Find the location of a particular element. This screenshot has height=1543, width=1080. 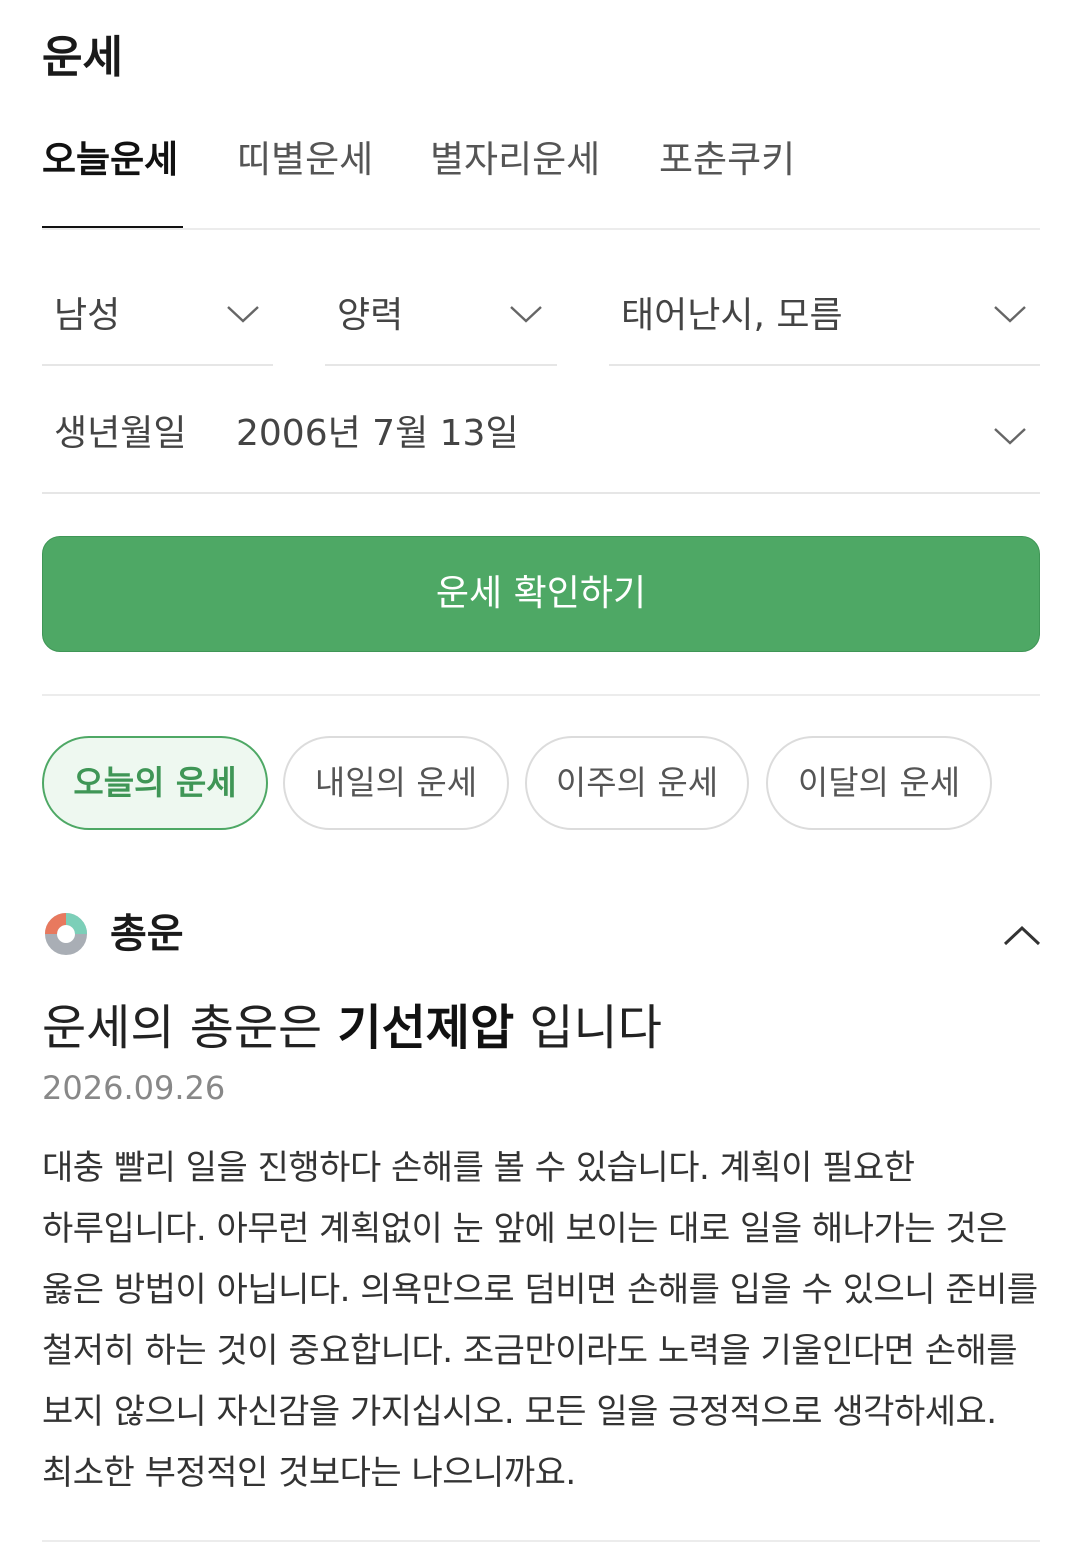

chip-month-fortune: 이달의 운세 is located at coordinates (879, 783).